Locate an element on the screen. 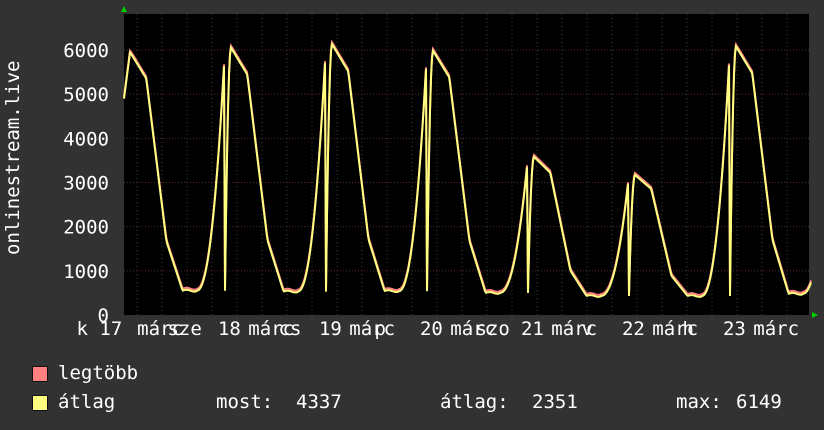  y-tick-label: 3000 is located at coordinates (86, 184).